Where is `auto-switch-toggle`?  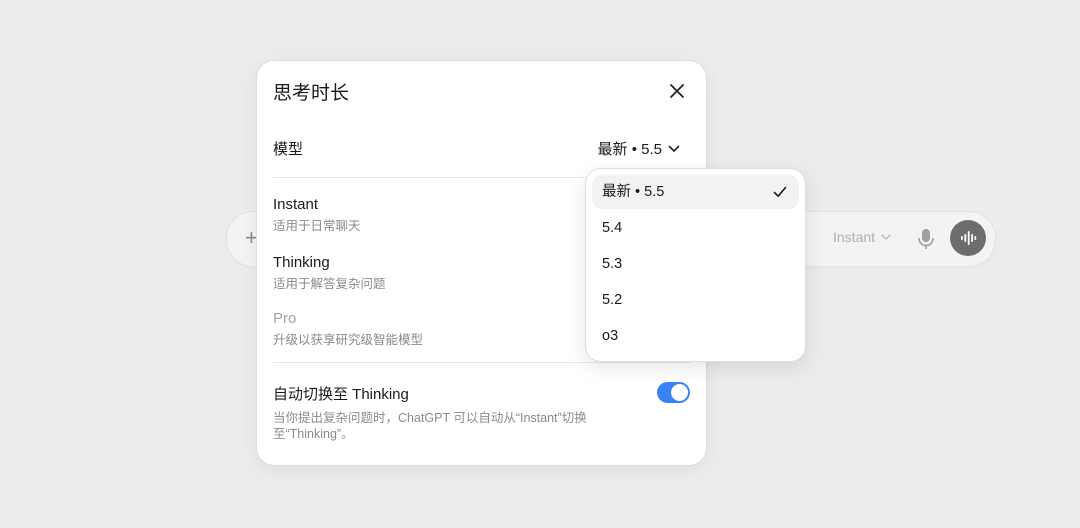 auto-switch-toggle is located at coordinates (673, 392).